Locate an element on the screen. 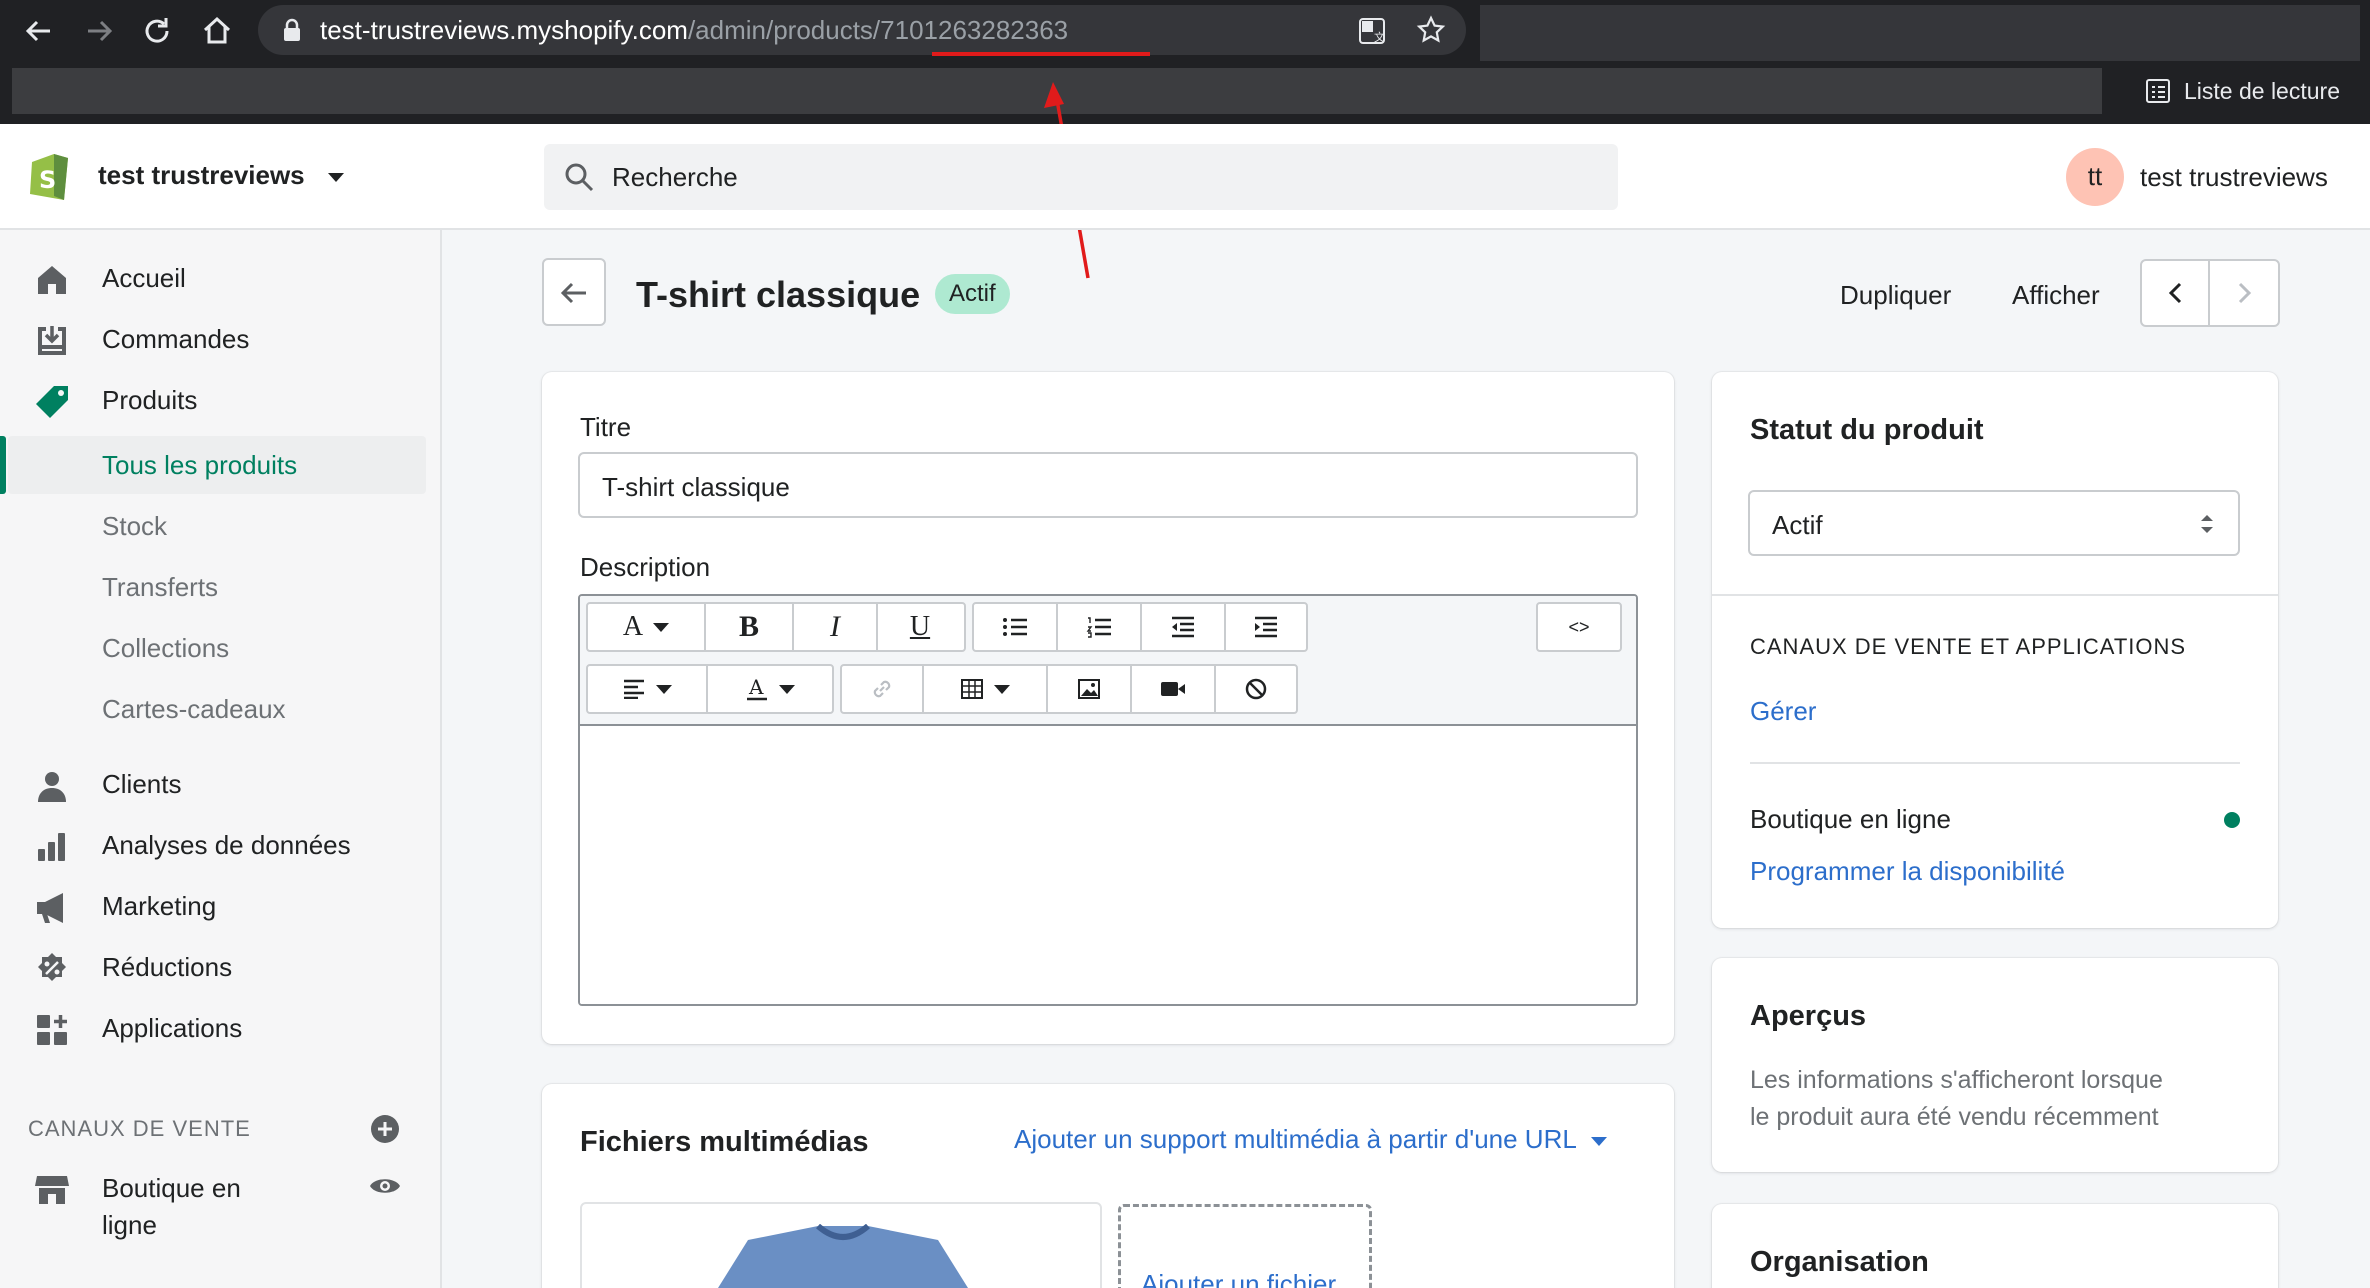  media-thumbnail is located at coordinates (841, 1245).